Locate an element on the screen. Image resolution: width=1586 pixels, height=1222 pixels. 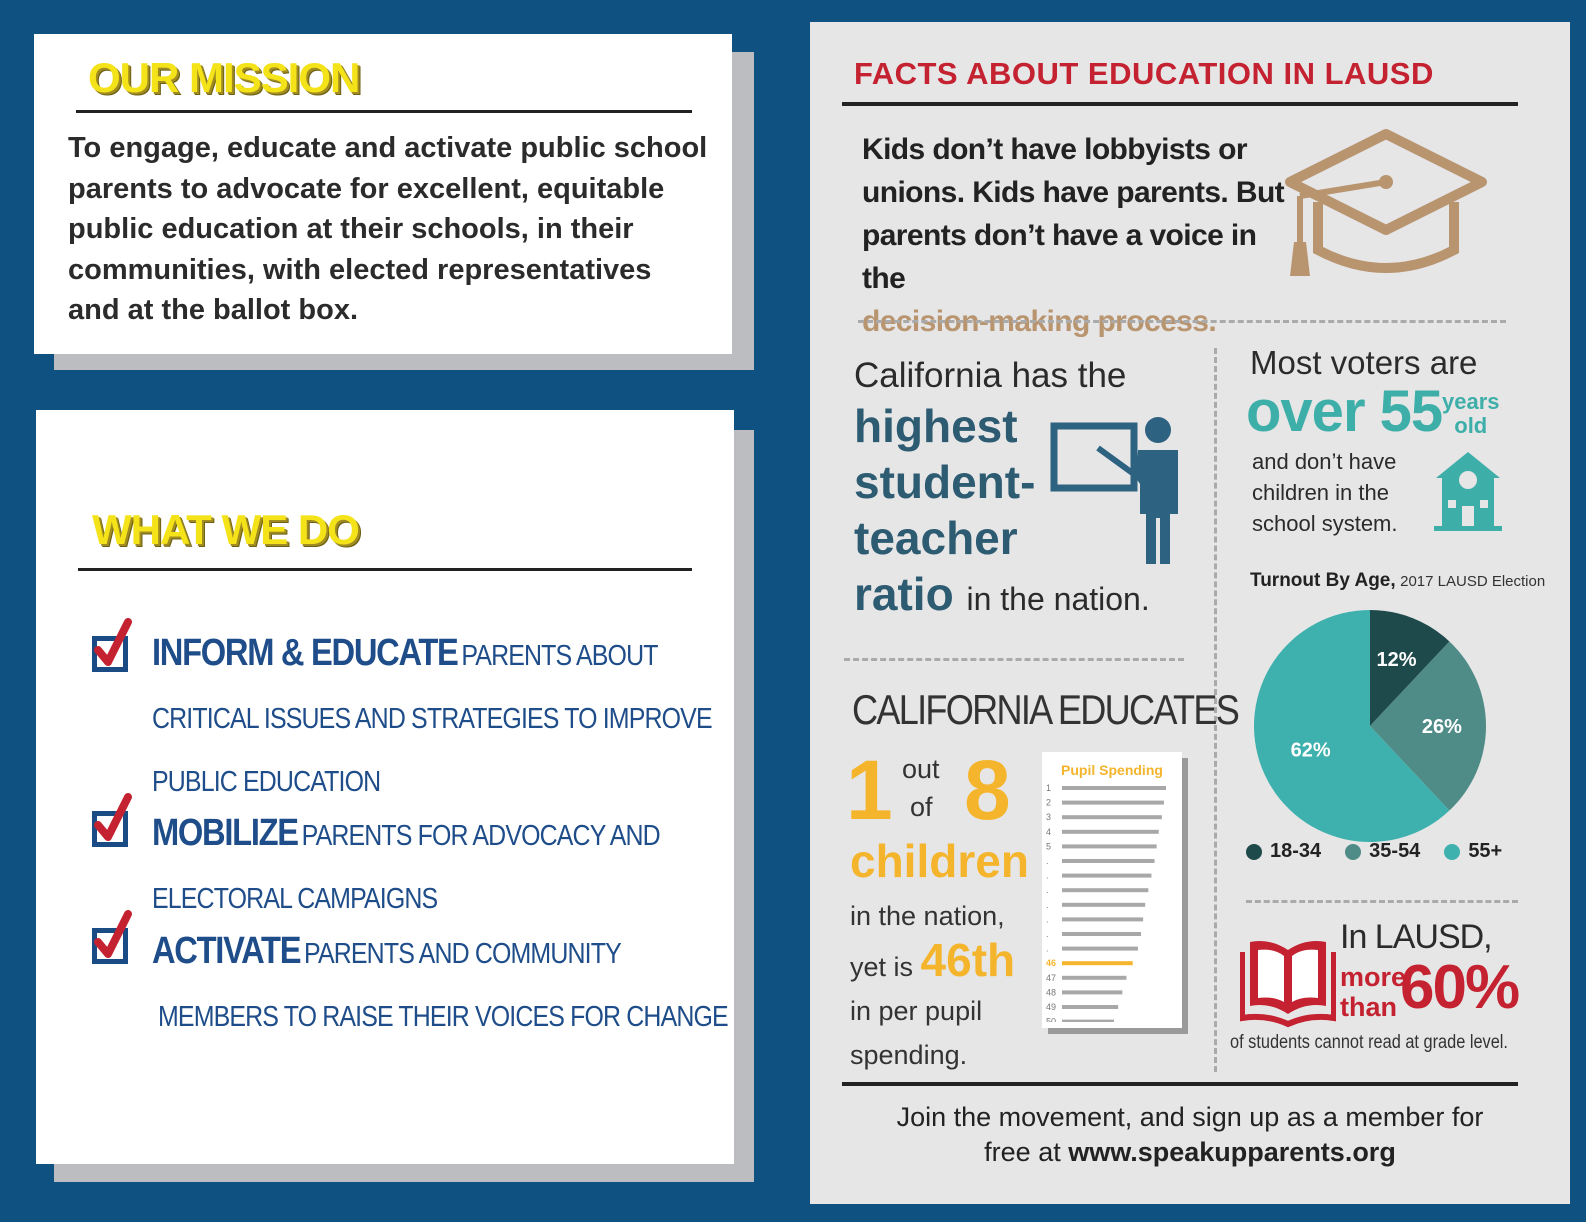
bar-tick-label: 1 is located at coordinates (1048, 788).